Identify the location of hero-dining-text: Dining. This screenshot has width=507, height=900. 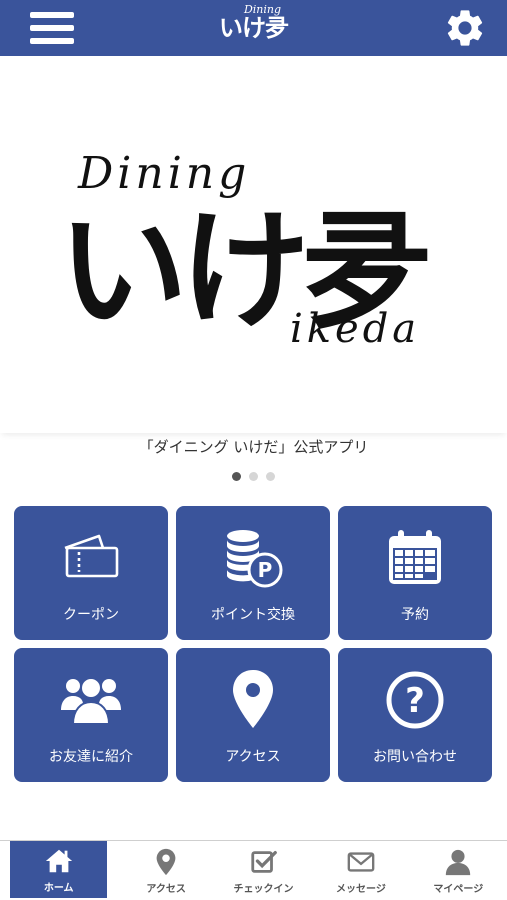
(164, 173).